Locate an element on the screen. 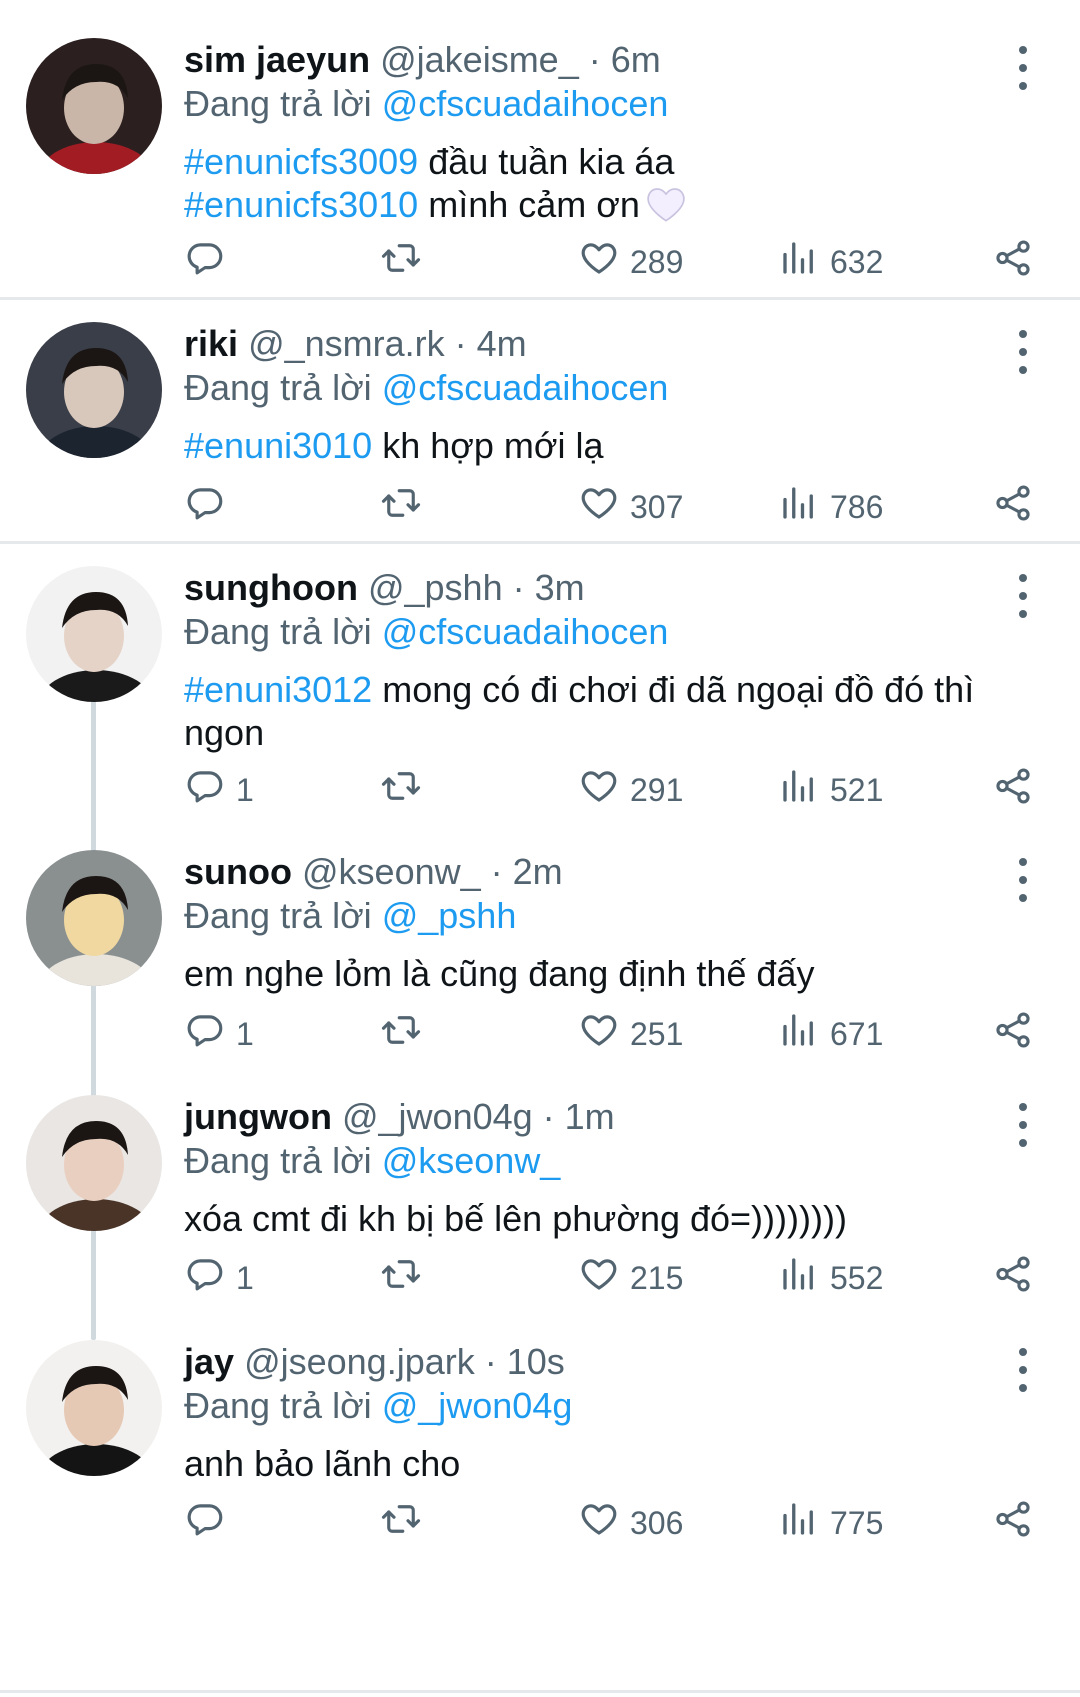 This screenshot has width=1080, height=1697. mention-link: @_jwon04g is located at coordinates (477, 1405).